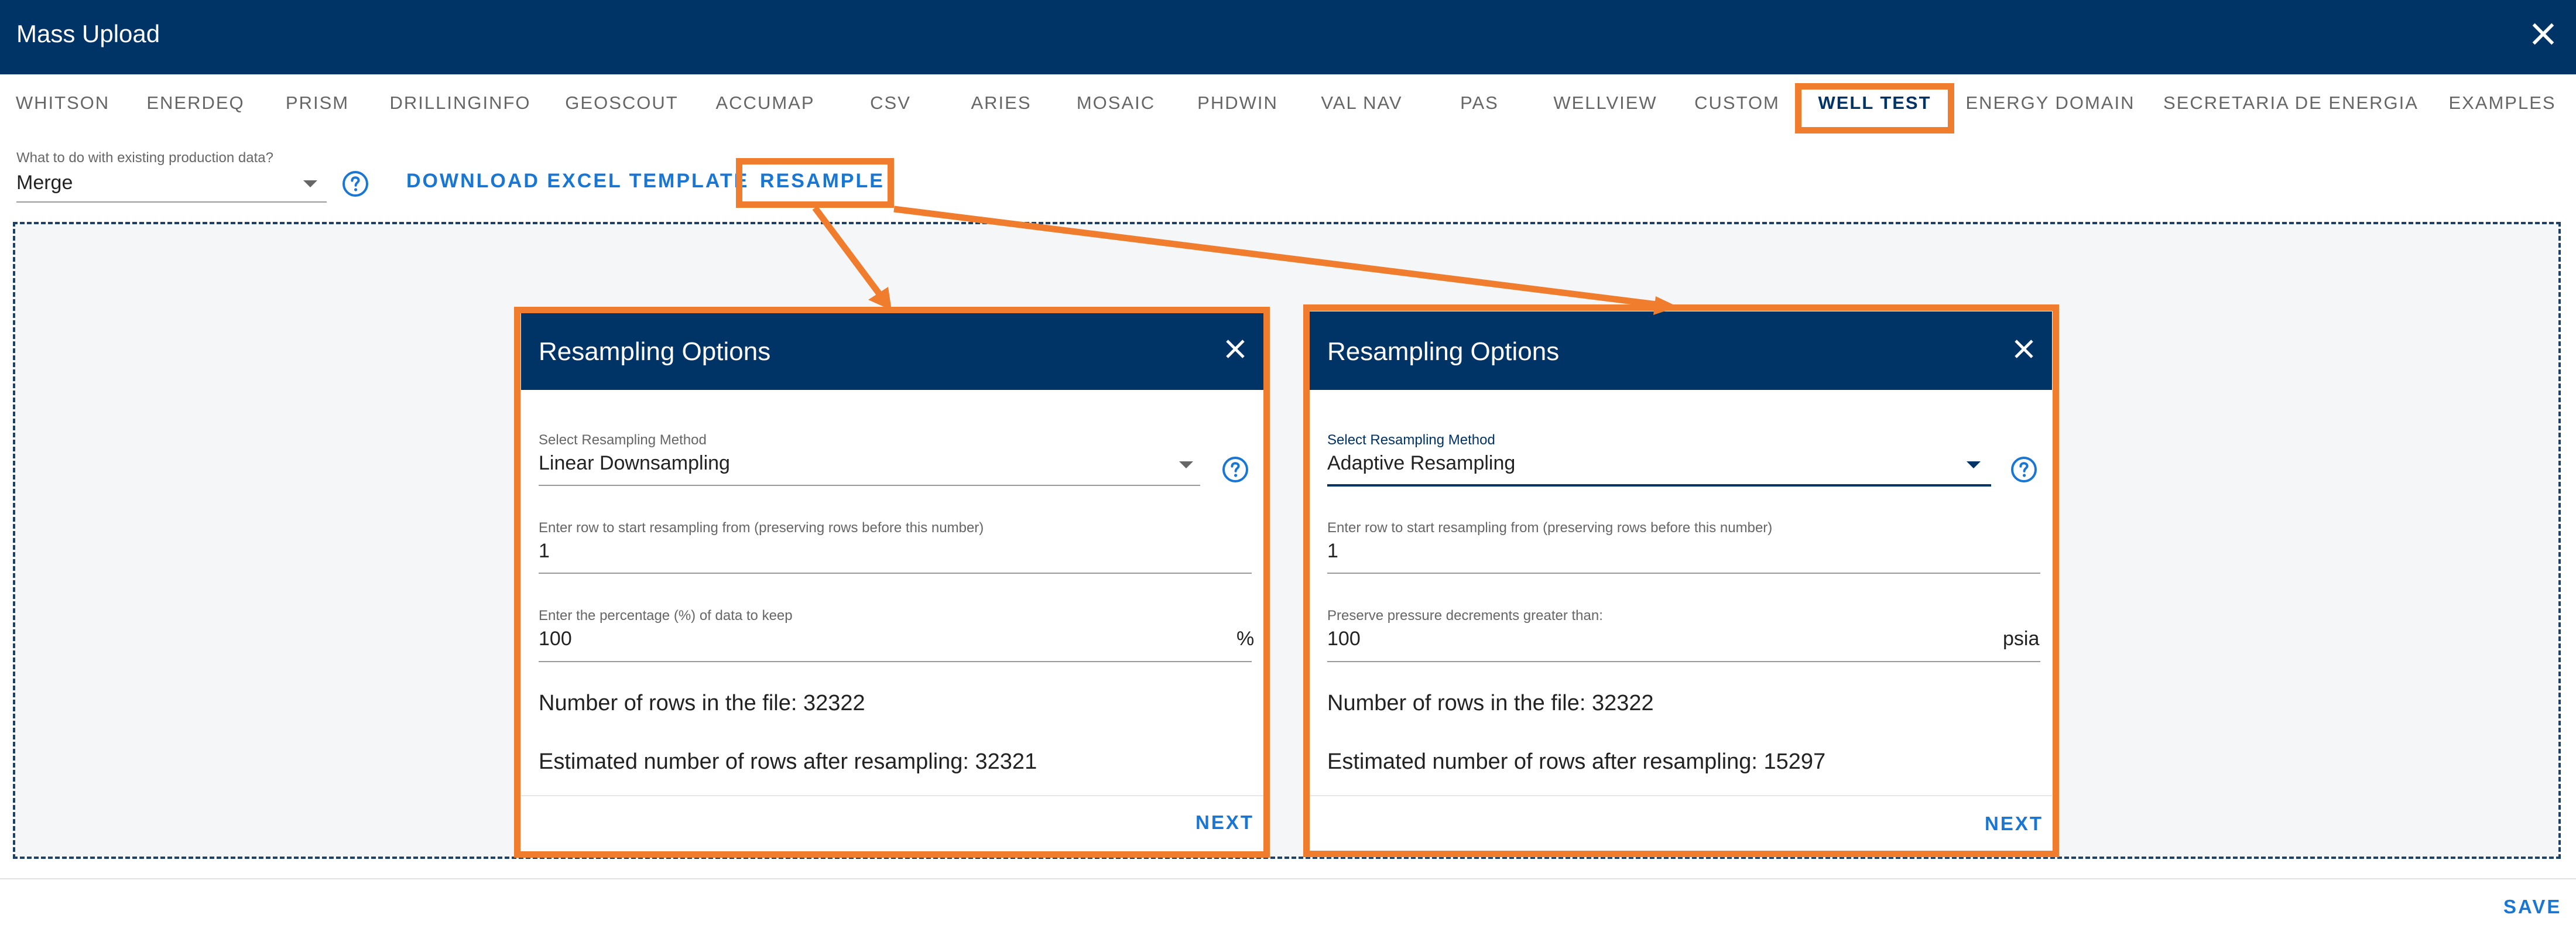 The width and height of the screenshot is (2576, 935). What do you see at coordinates (1288, 878) in the screenshot?
I see `footer-divider` at bounding box center [1288, 878].